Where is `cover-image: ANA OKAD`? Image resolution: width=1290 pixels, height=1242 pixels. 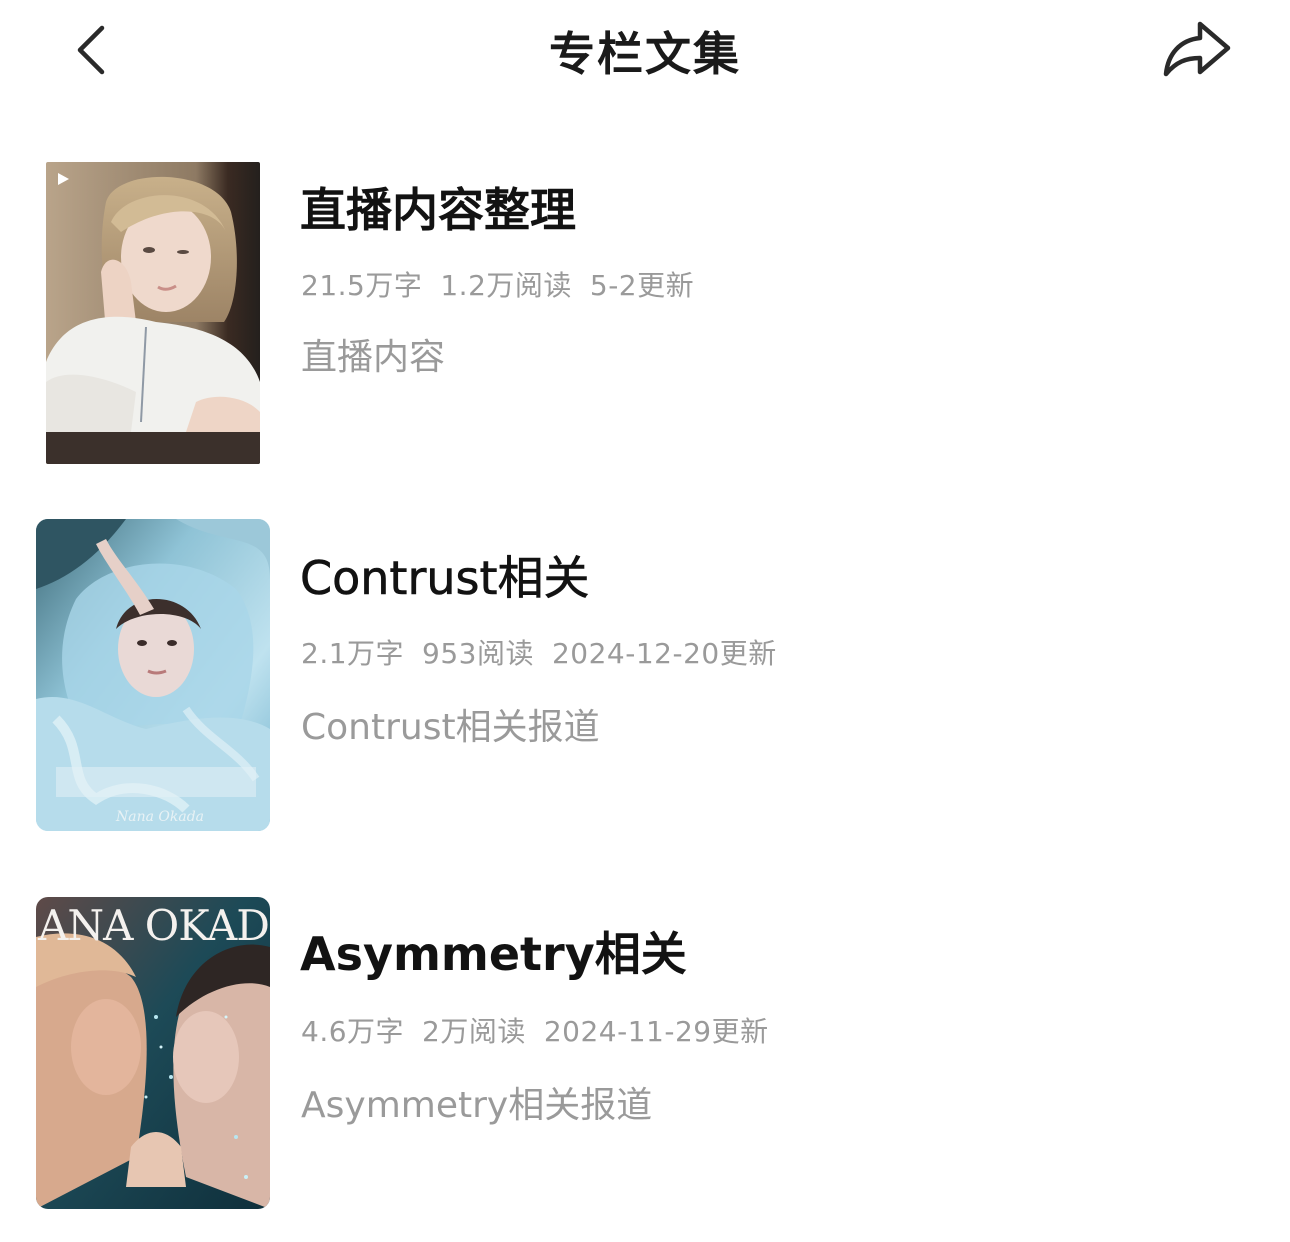
cover-image: ANA OKAD is located at coordinates (153, 1053).